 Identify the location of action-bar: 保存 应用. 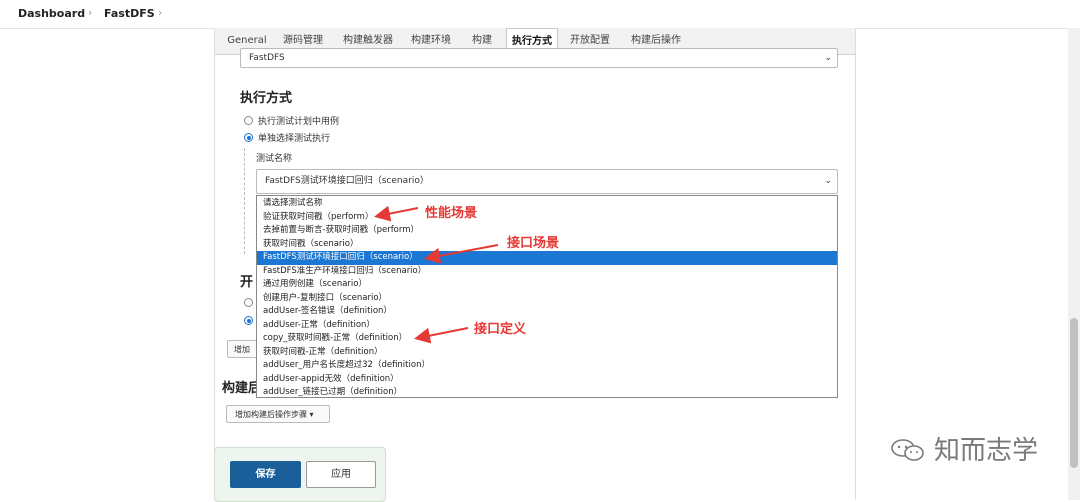
(300, 474).